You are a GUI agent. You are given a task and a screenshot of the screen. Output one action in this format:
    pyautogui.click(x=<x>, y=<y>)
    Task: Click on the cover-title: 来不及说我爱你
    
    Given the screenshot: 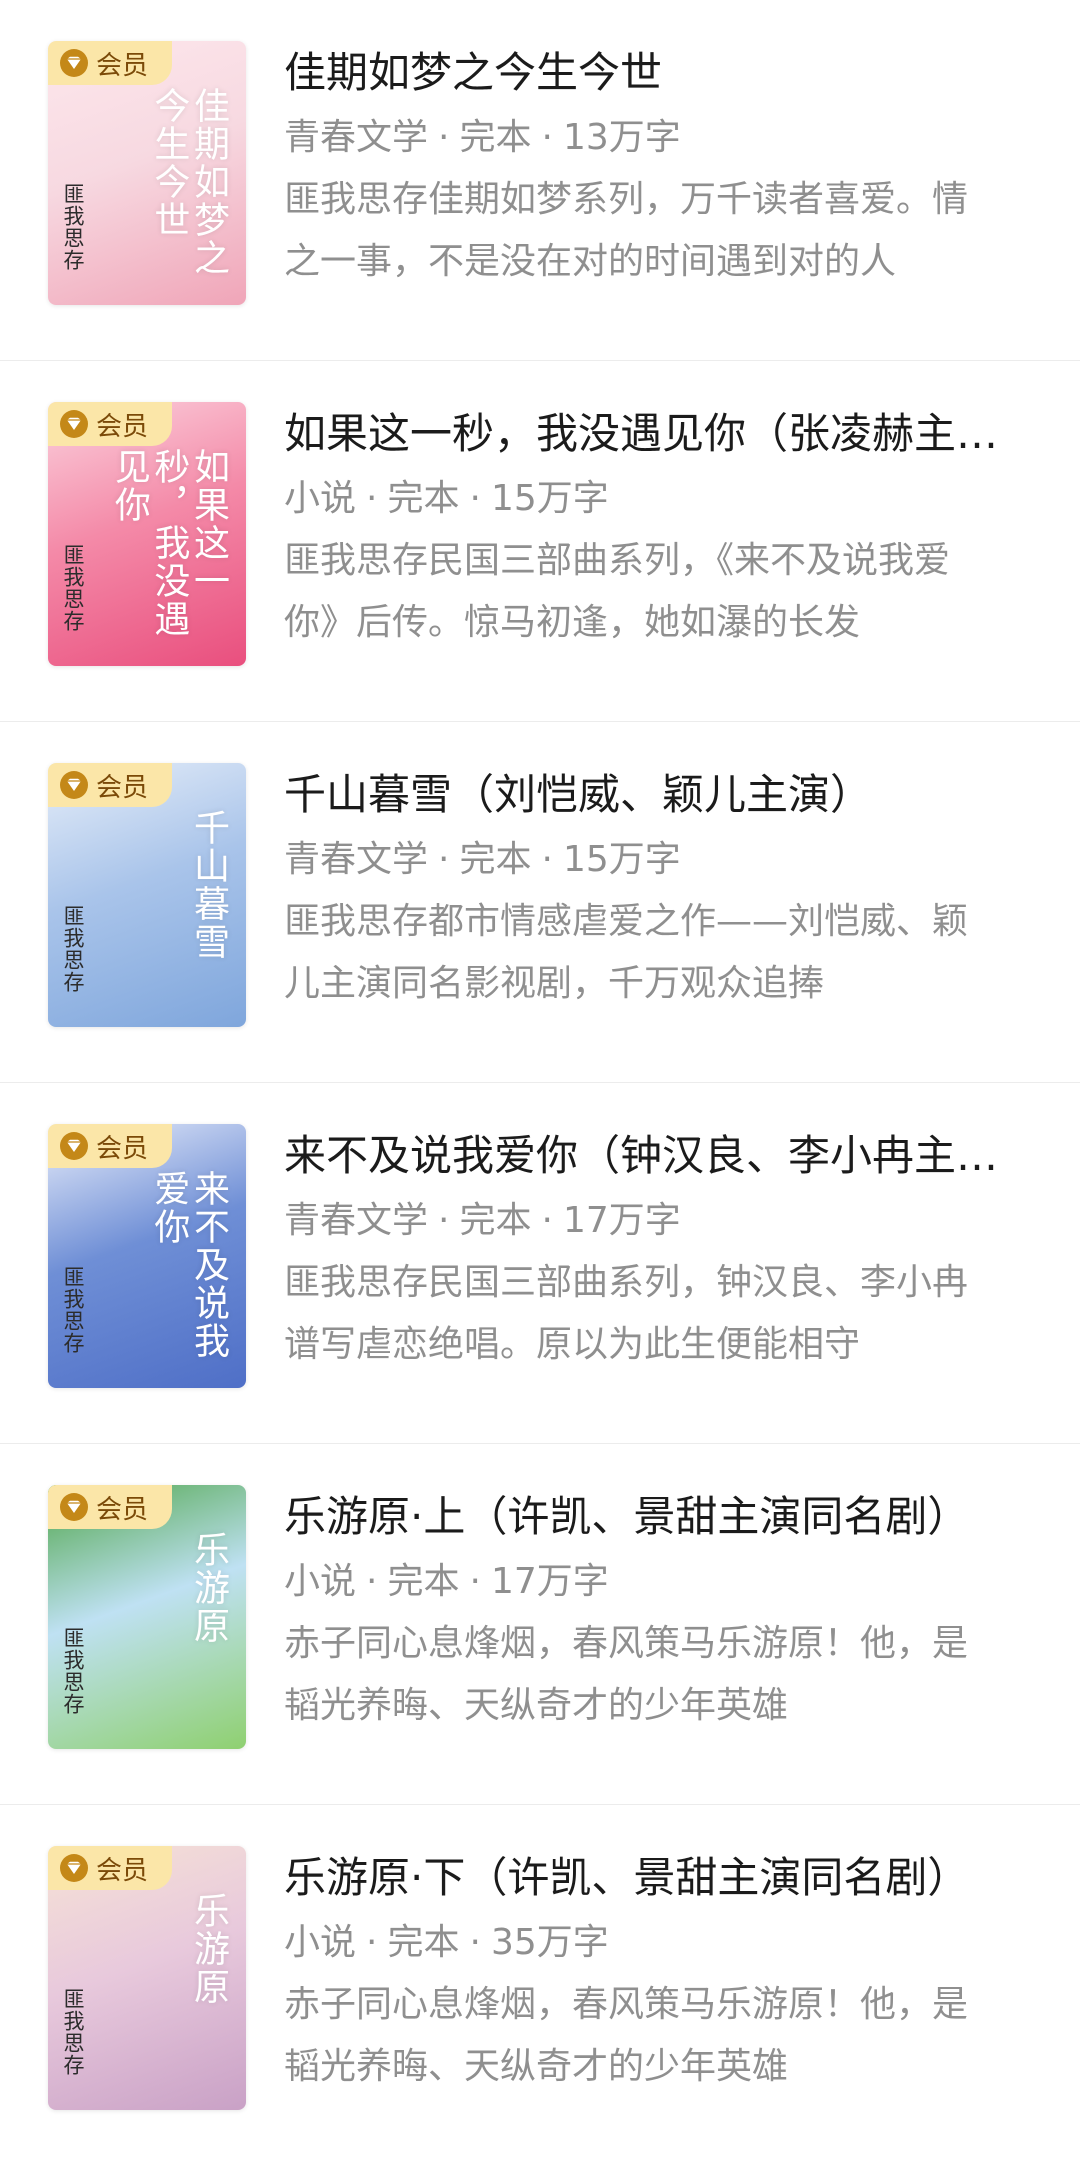 What is the action you would take?
    pyautogui.click(x=188, y=1265)
    